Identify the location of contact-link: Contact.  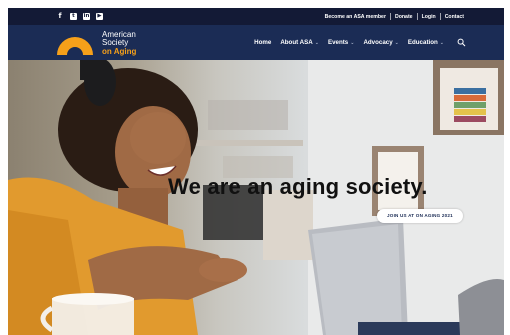
(454, 17).